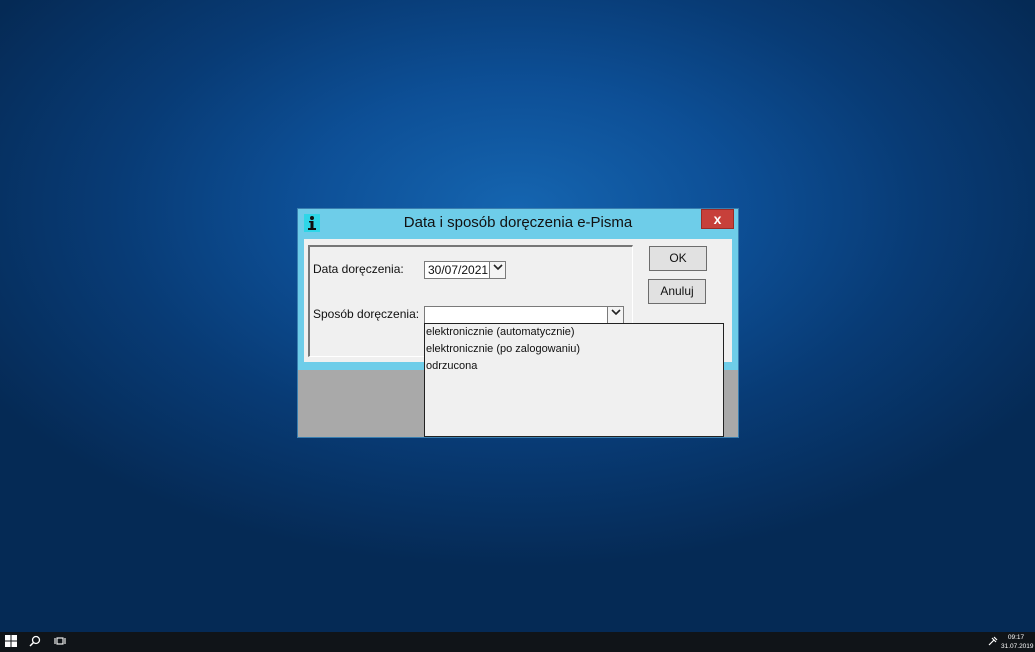 The image size is (1035, 652). Describe the element at coordinates (35, 642) in the screenshot. I see `search-icon` at that location.